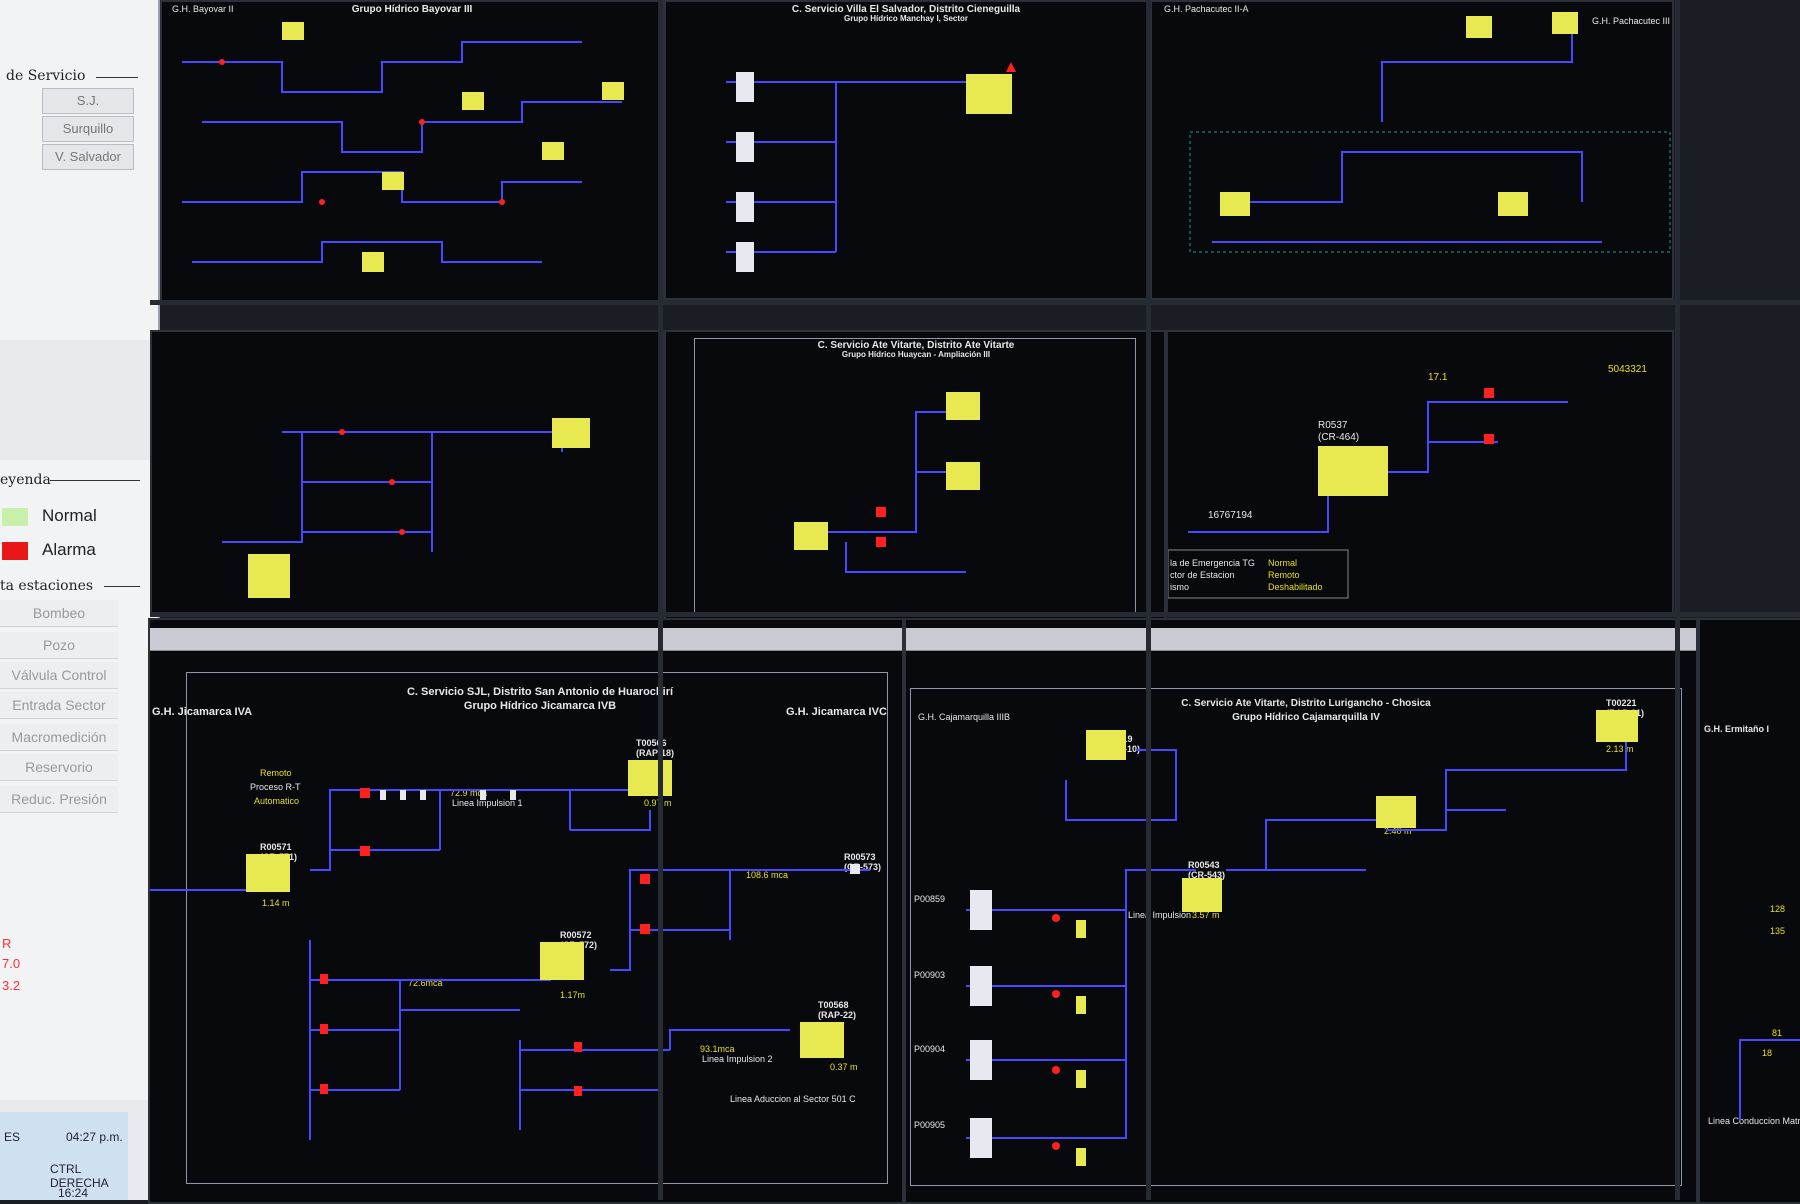 The height and width of the screenshot is (1204, 1800). I want to click on red-value-2: 7.0, so click(11, 963).